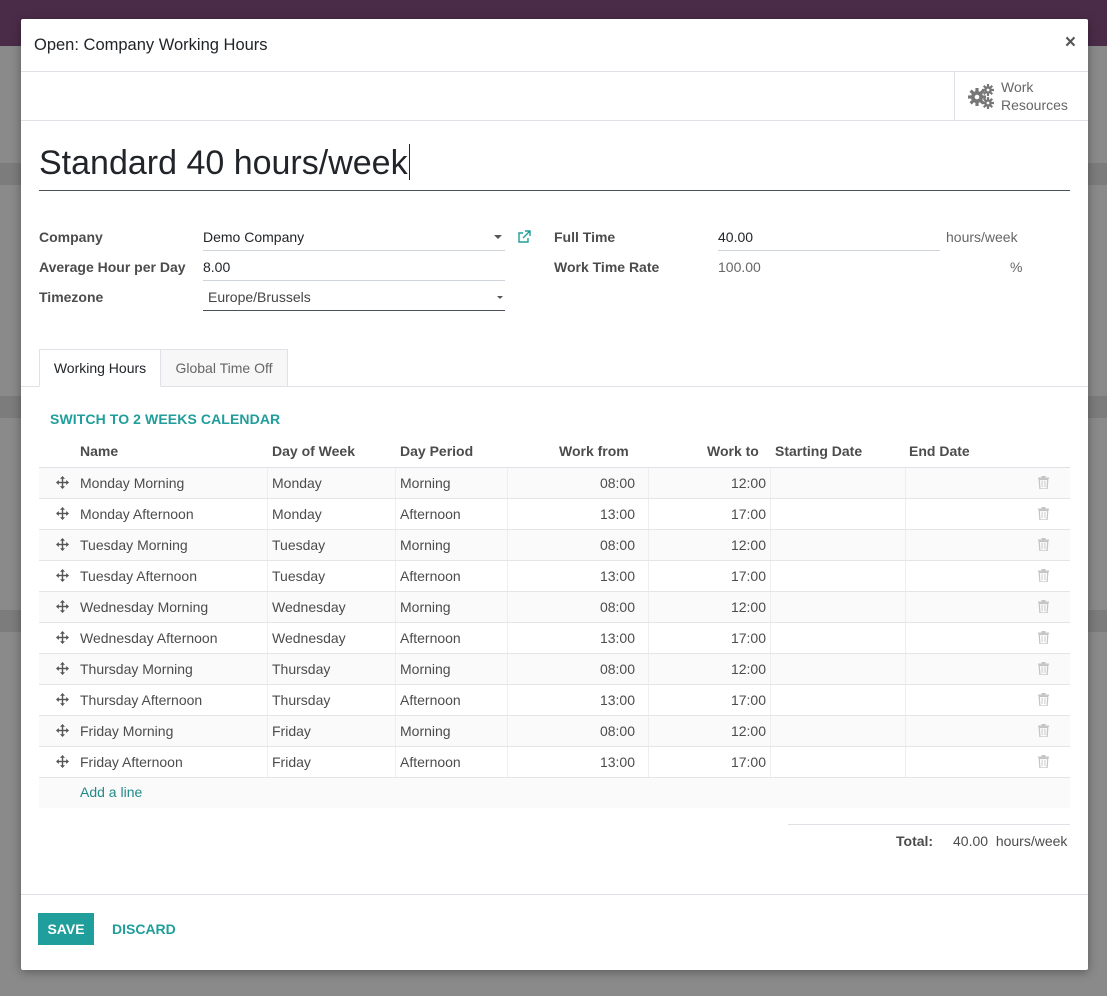  What do you see at coordinates (554, 731) in the screenshot?
I see `table-row: Friday Morning Friday Morning 08:00 12:00` at bounding box center [554, 731].